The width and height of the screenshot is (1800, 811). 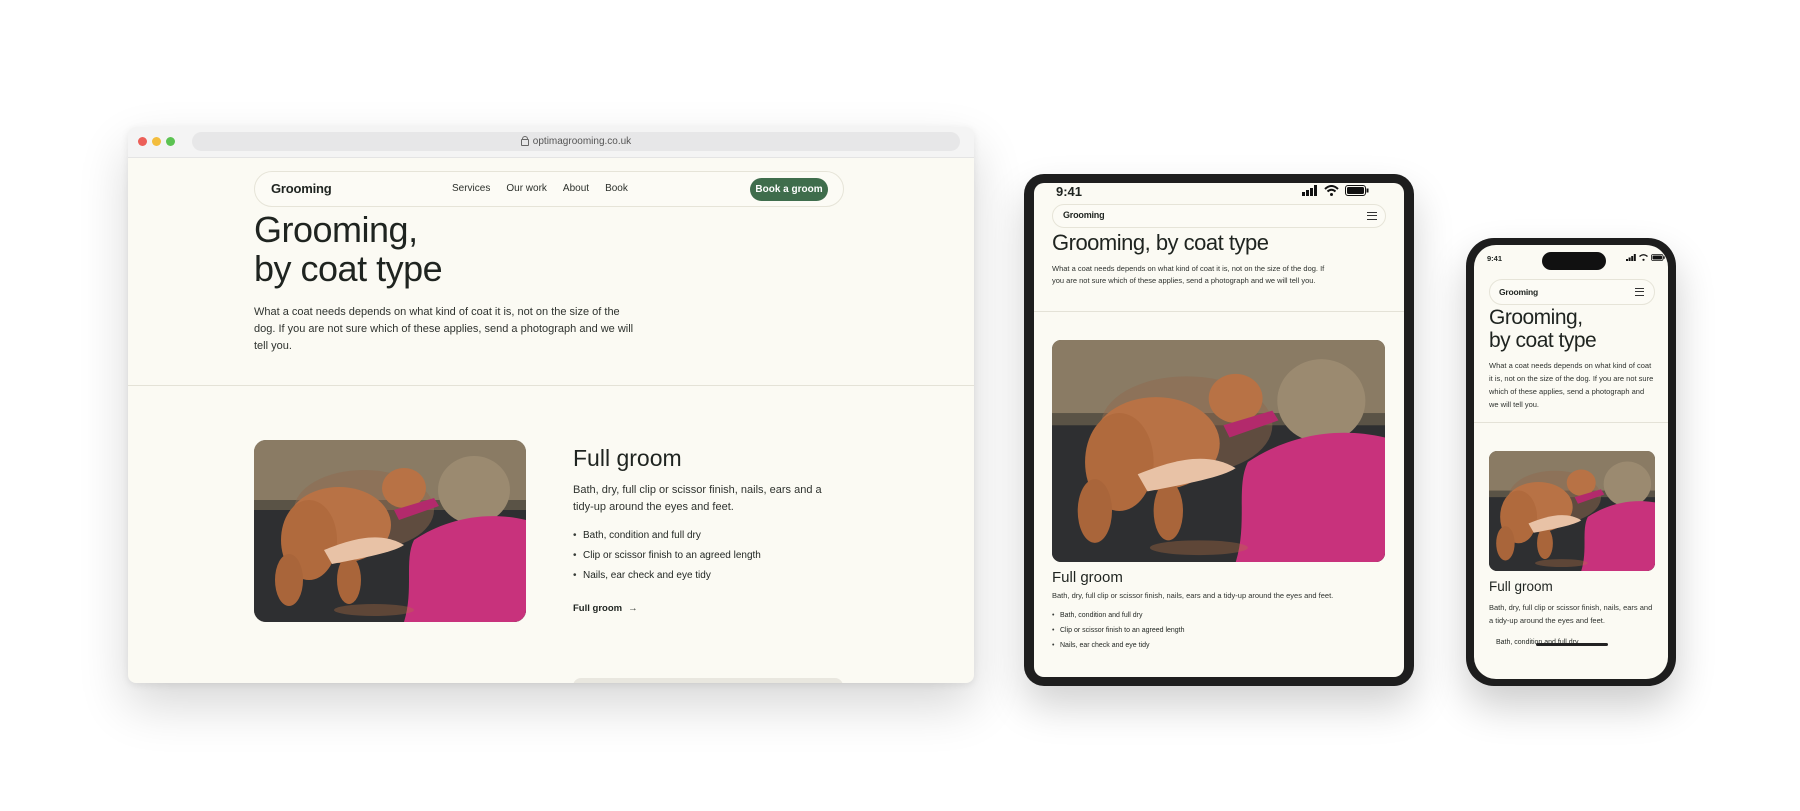 What do you see at coordinates (627, 458) in the screenshot?
I see `section-title: Full groom` at bounding box center [627, 458].